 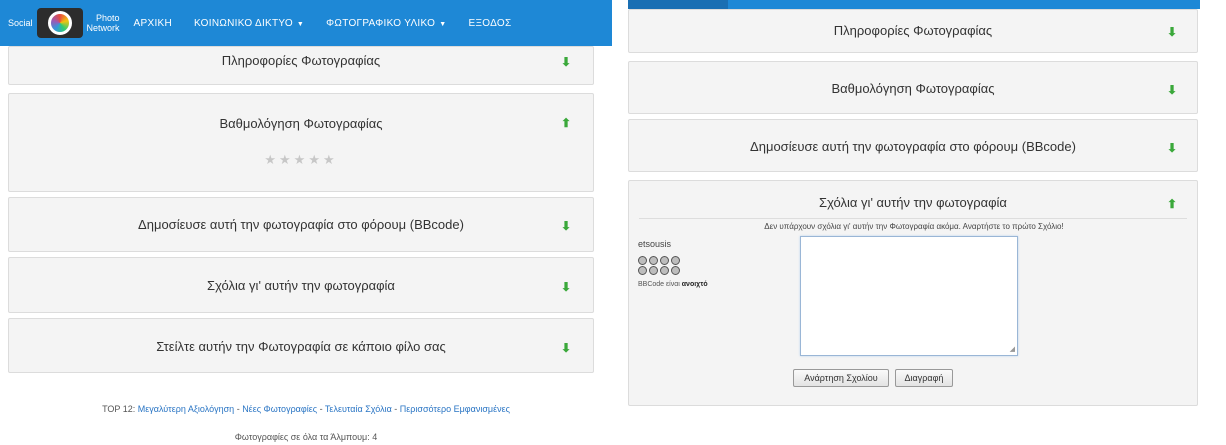 I want to click on rating-stars: ★★★★★, so click(x=301, y=160).